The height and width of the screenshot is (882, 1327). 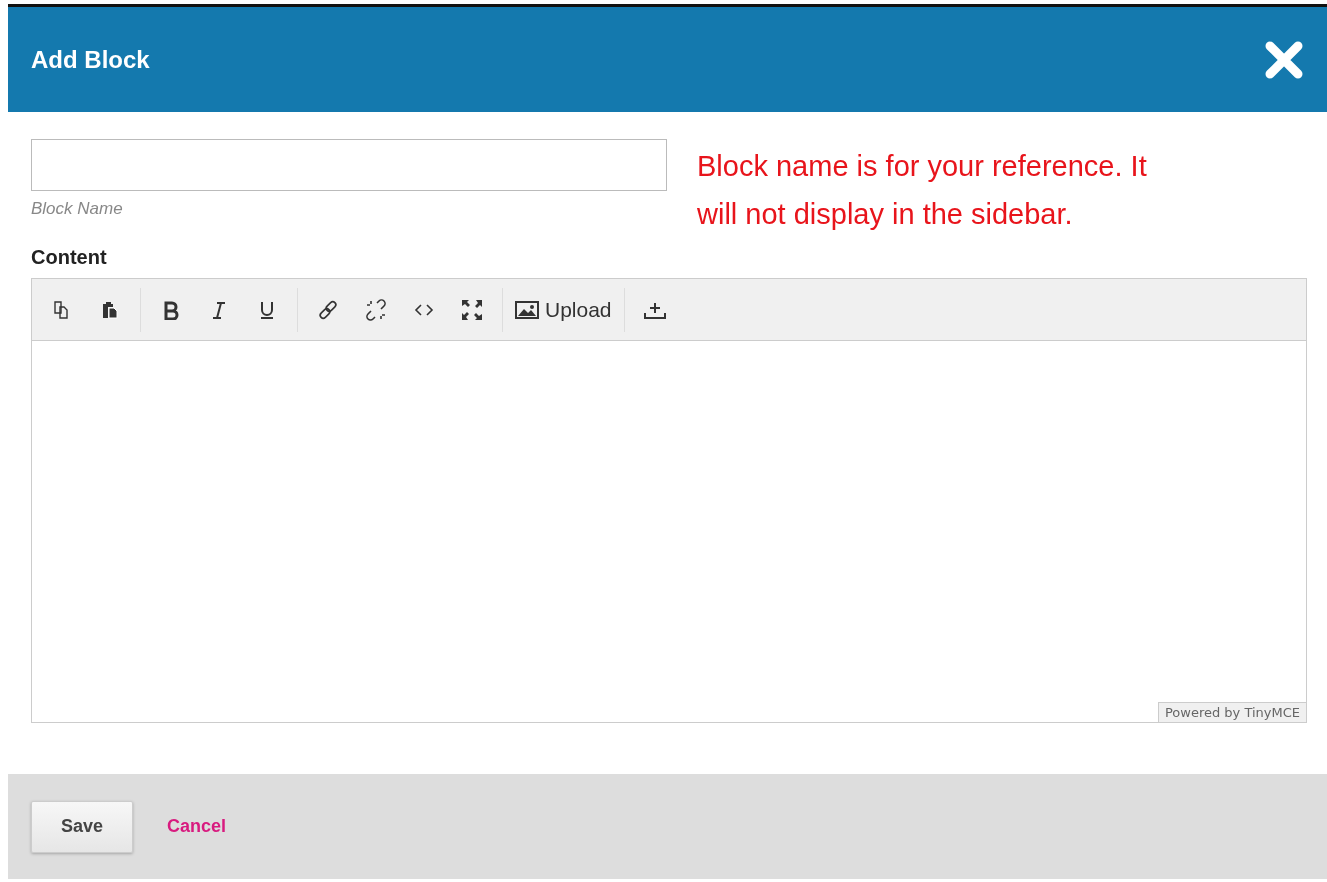 I want to click on close-button, so click(x=1284, y=59).